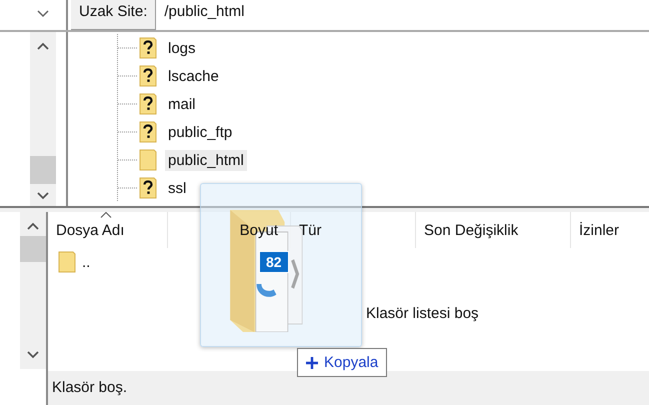 The height and width of the screenshot is (405, 649). What do you see at coordinates (422, 313) in the screenshot?
I see `empty-message: Klasör listesi boş` at bounding box center [422, 313].